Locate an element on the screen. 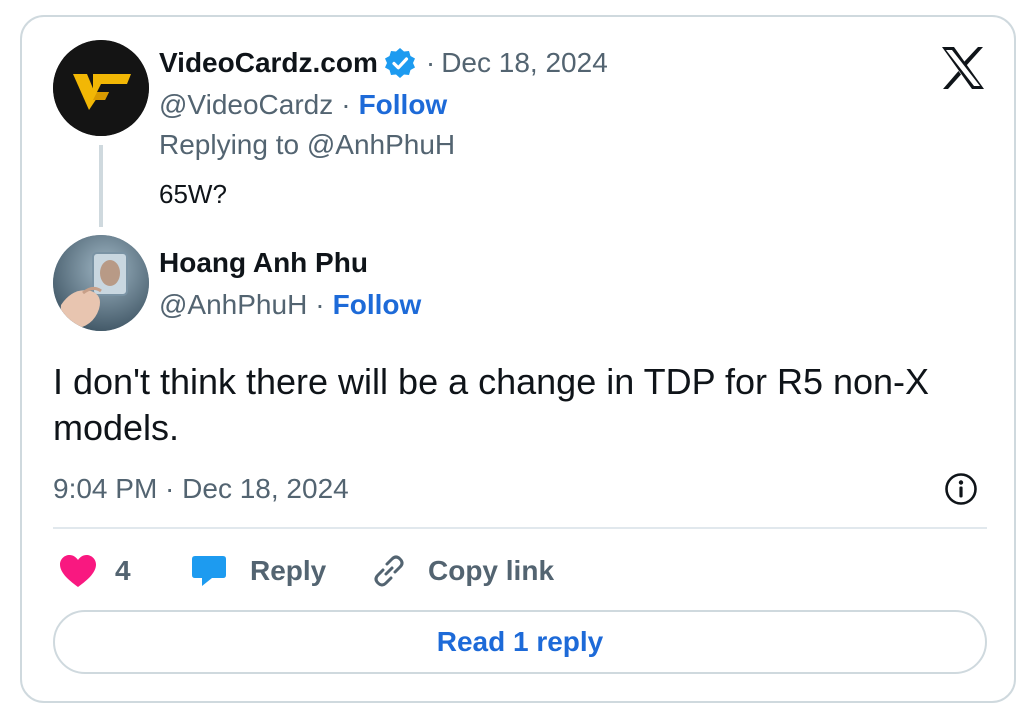  verified-badge-icon is located at coordinates (399, 63).